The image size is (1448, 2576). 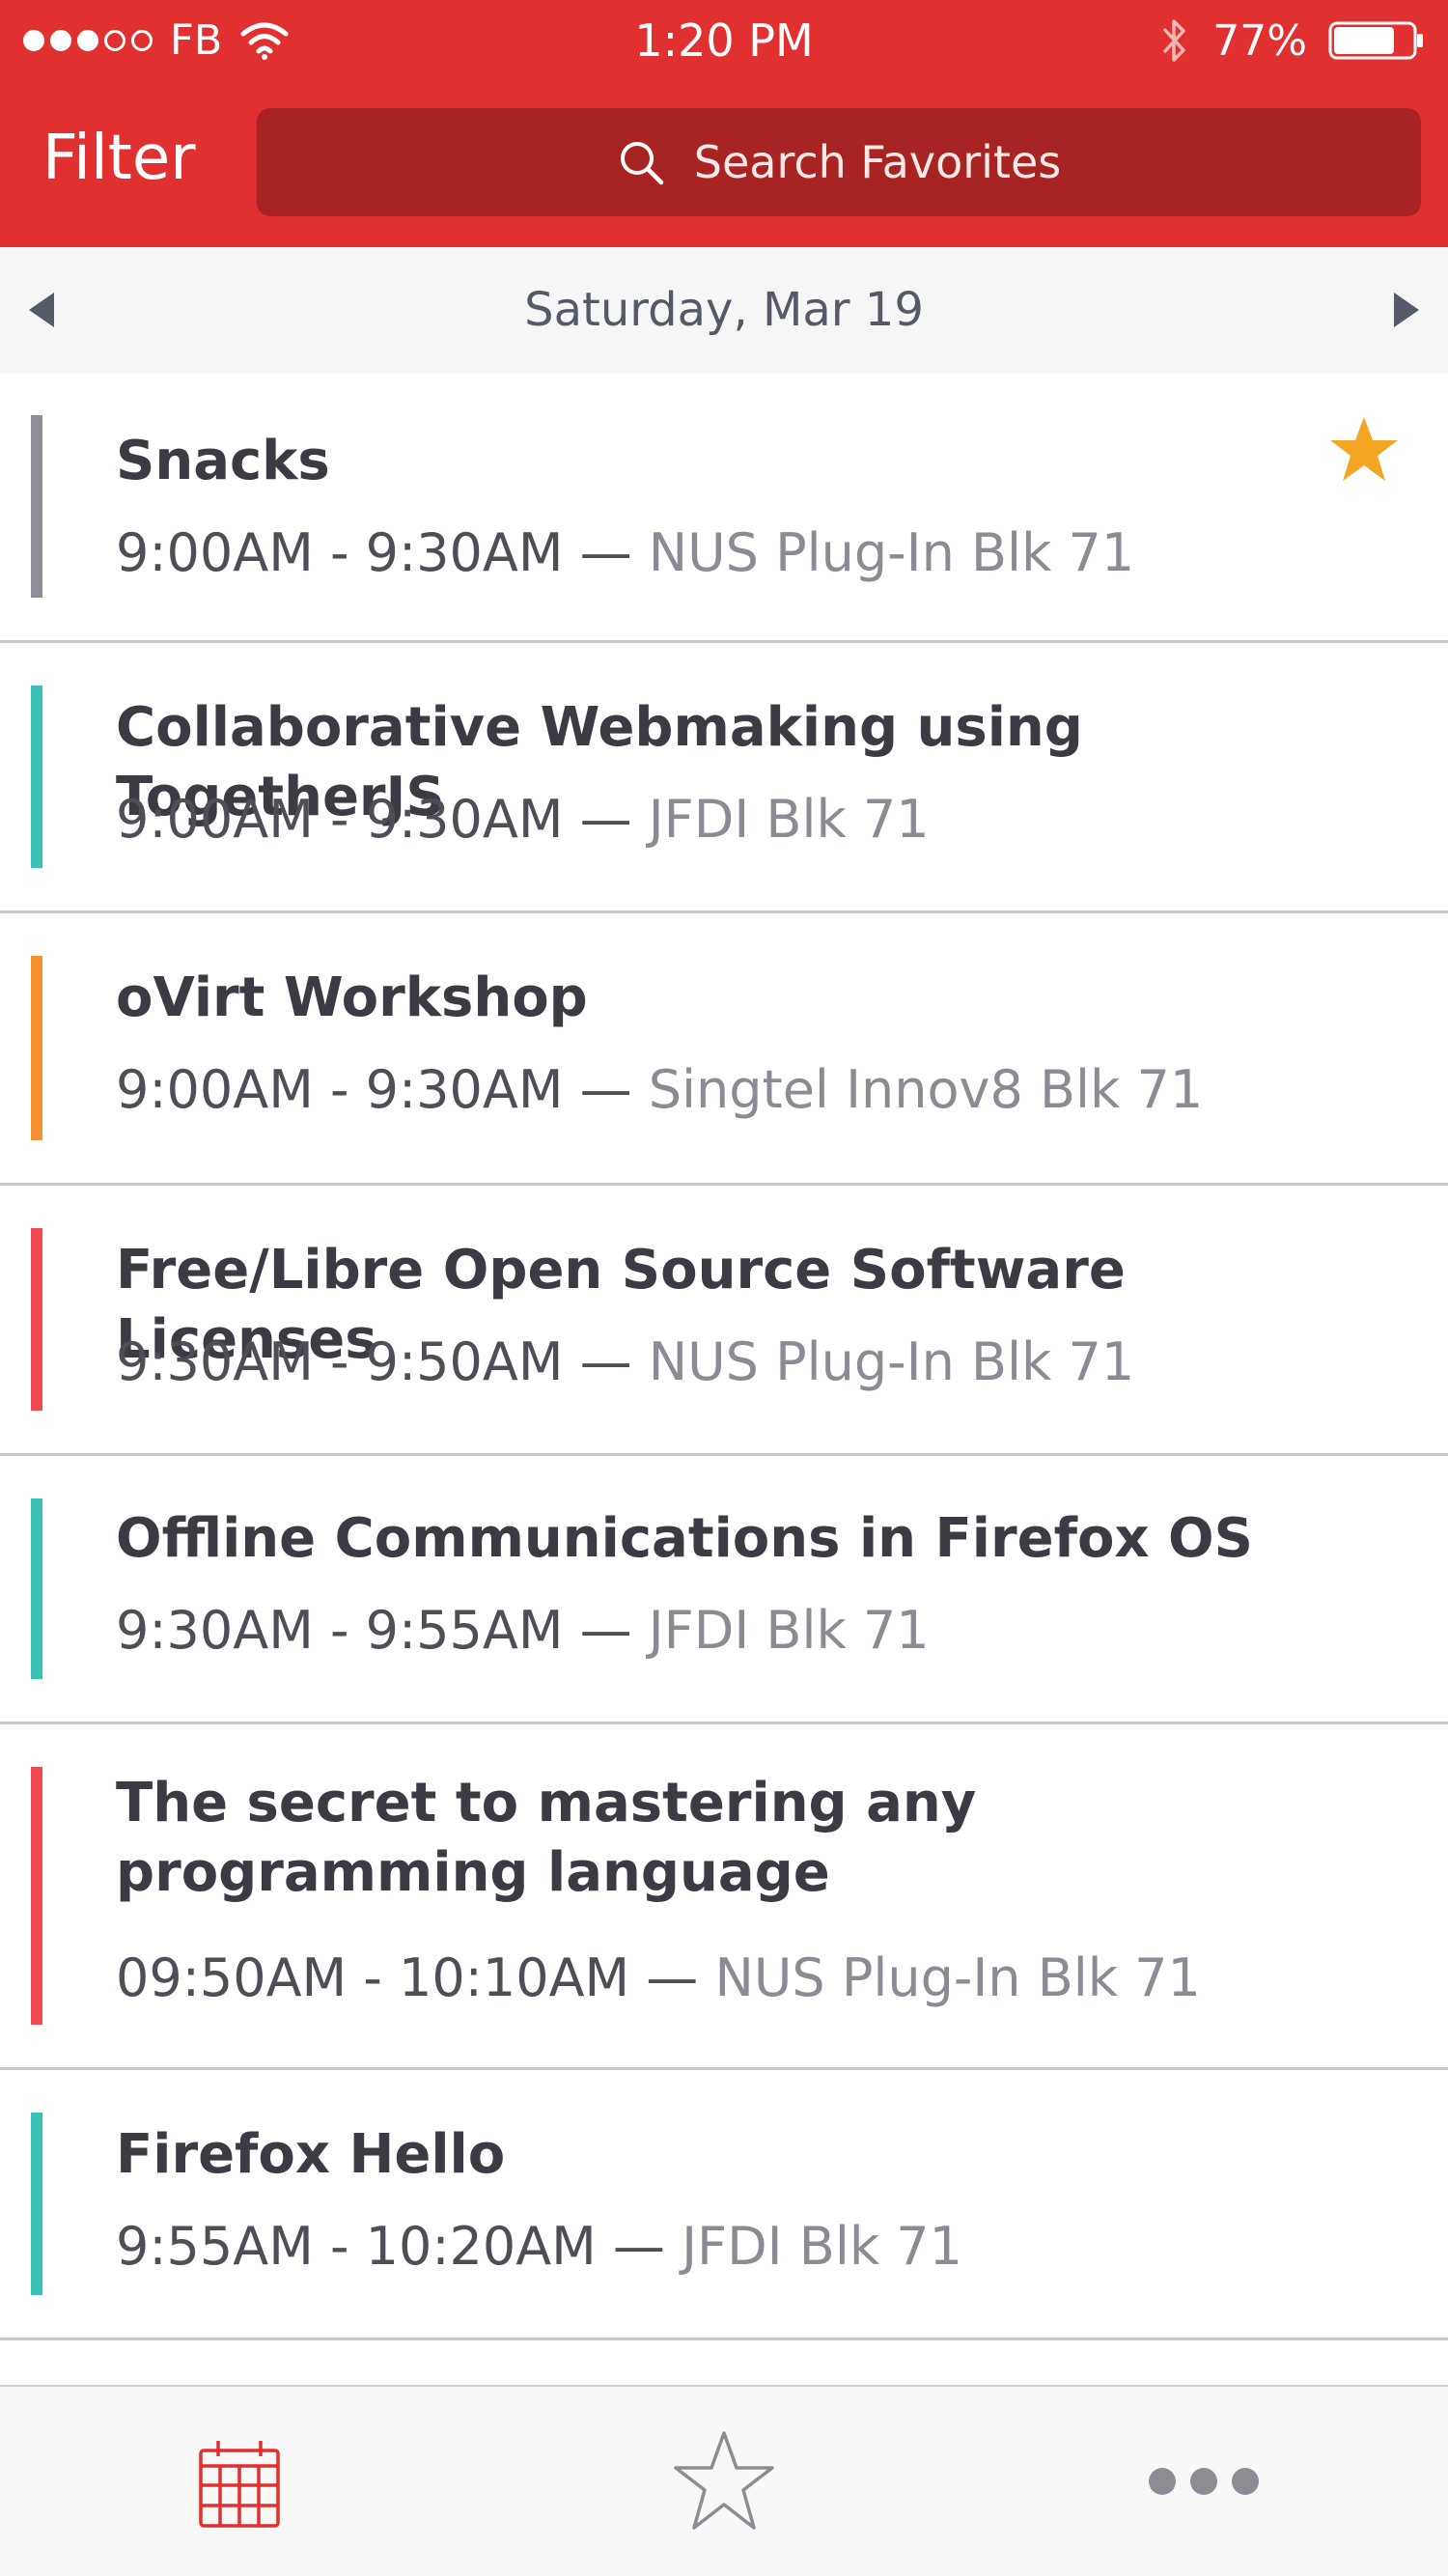 What do you see at coordinates (642, 164) in the screenshot?
I see `search-icon` at bounding box center [642, 164].